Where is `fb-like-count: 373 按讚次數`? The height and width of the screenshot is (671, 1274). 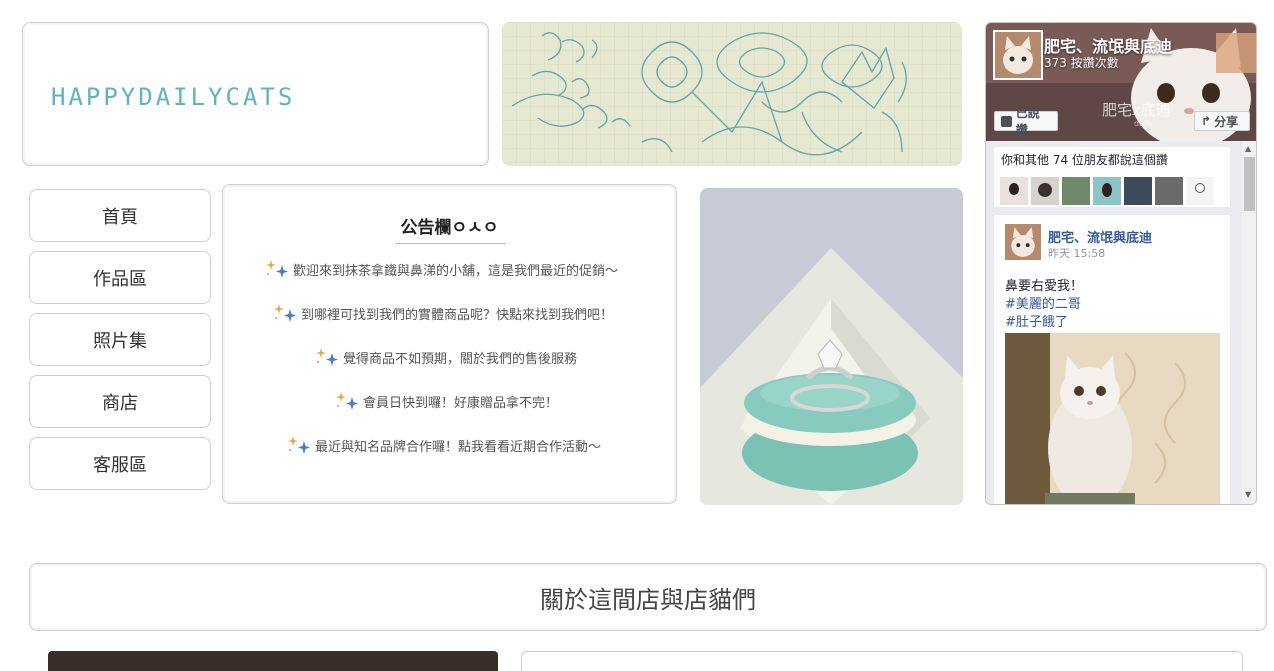 fb-like-count: 373 按讚次數 is located at coordinates (1081, 63).